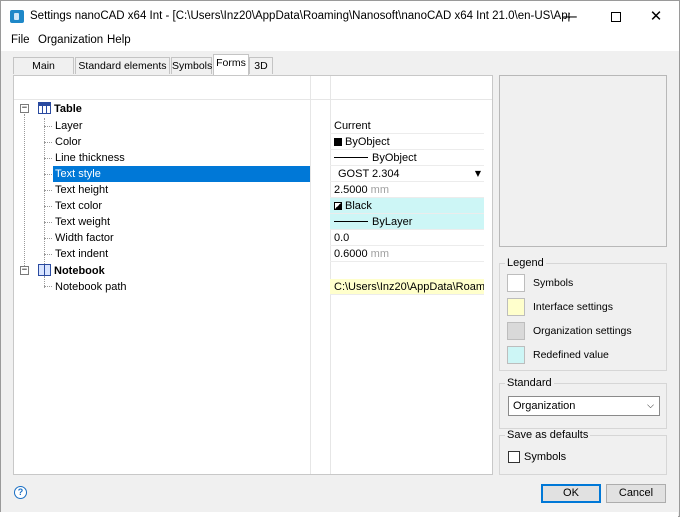 The height and width of the screenshot is (517, 680). Describe the element at coordinates (24, 270) in the screenshot. I see `notebook-collapse-icon: −` at that location.